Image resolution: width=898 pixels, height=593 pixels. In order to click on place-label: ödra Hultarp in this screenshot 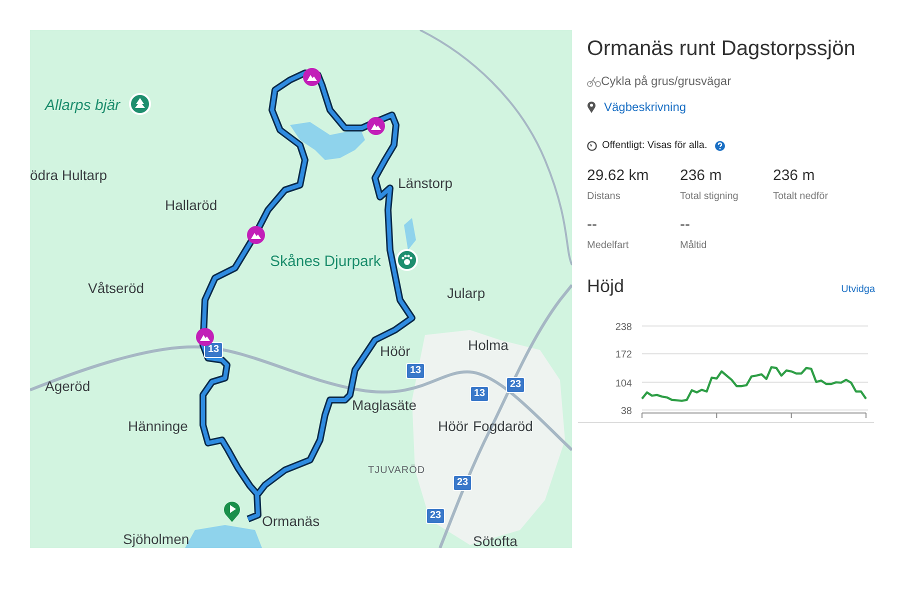, I will do `click(69, 175)`.